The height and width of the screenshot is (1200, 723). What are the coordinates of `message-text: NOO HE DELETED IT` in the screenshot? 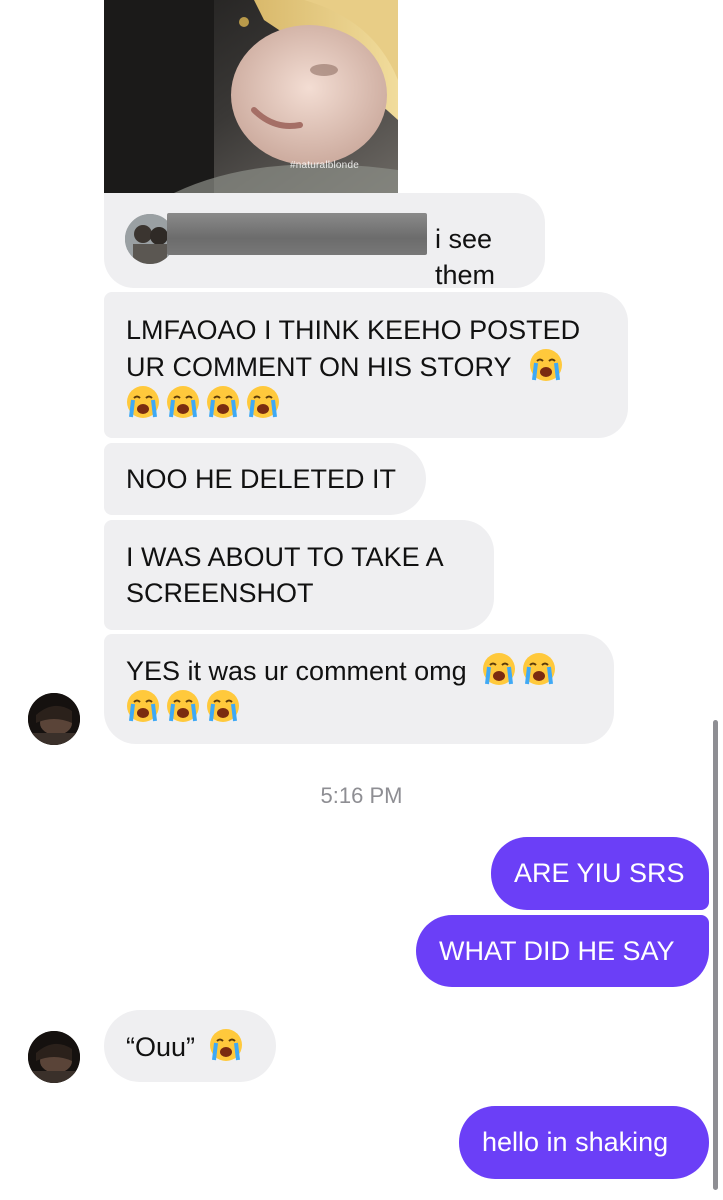 It's located at (261, 479).